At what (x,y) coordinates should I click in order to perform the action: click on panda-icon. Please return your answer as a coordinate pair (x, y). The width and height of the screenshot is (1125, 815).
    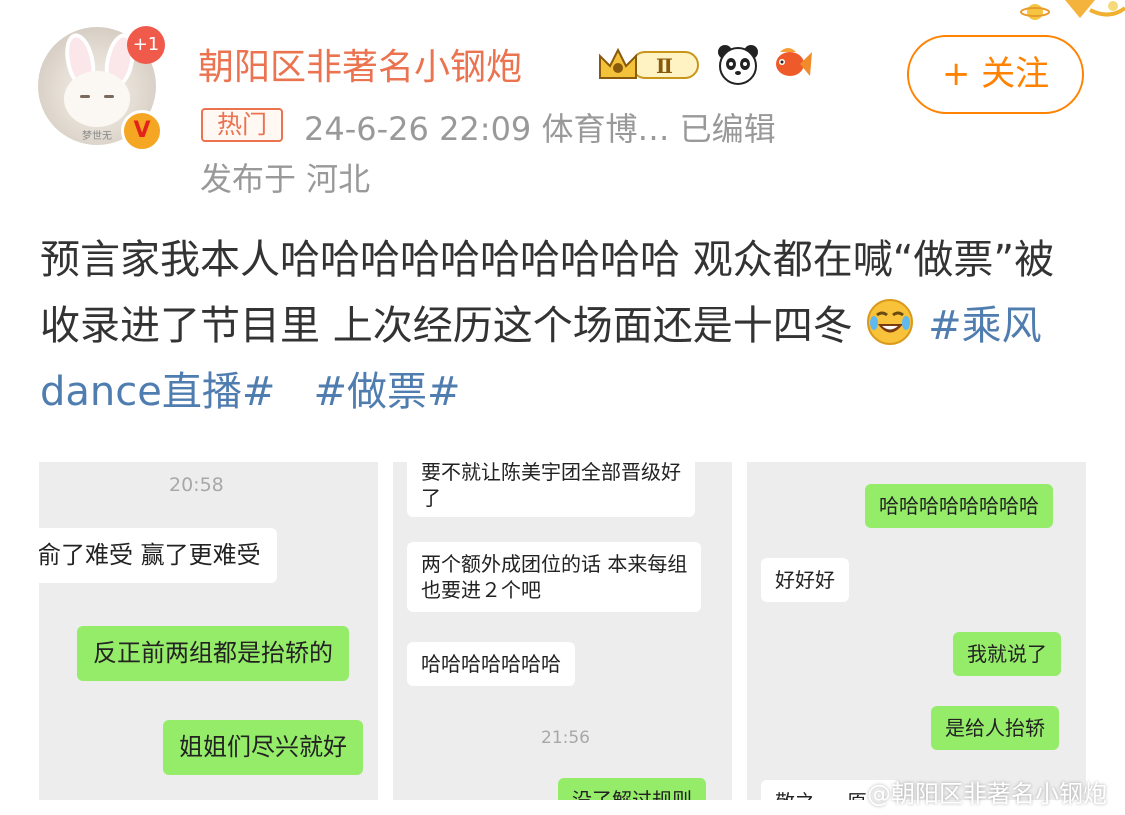
    Looking at the image, I should click on (738, 65).